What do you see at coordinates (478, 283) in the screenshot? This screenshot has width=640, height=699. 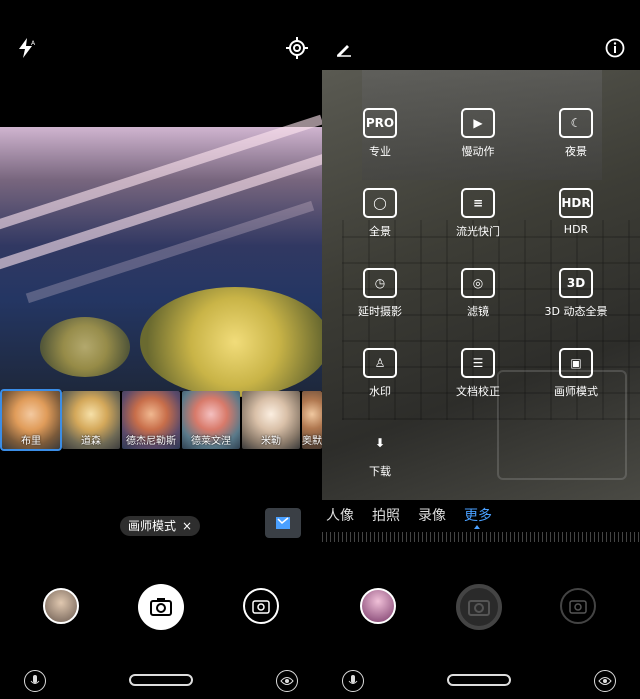 I see `filter-icon: ◎` at bounding box center [478, 283].